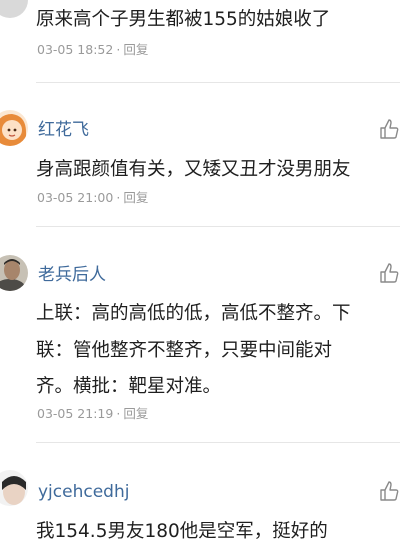 This screenshot has height=548, width=400. I want to click on username: yjcehcedhj, so click(83, 492).